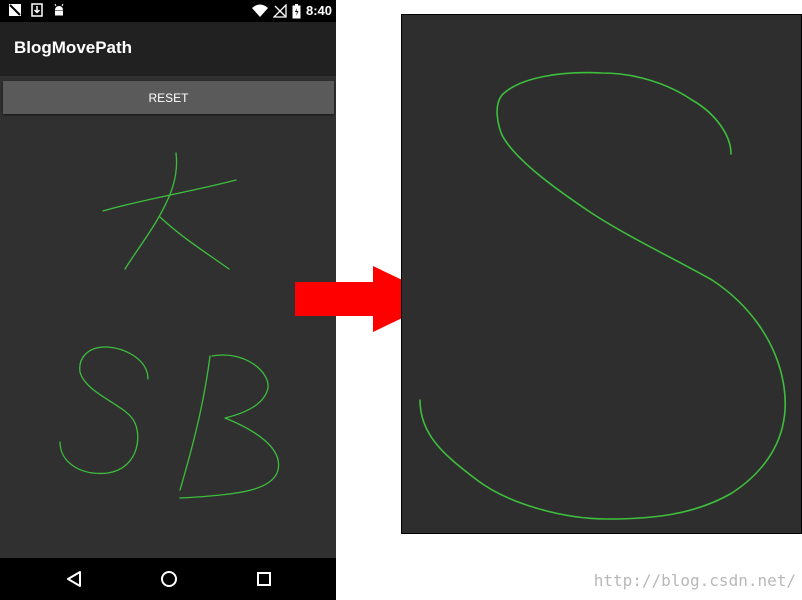 The height and width of the screenshot is (600, 802). What do you see at coordinates (229, 426) in the screenshot?
I see `stroke-letter-b-curves` at bounding box center [229, 426].